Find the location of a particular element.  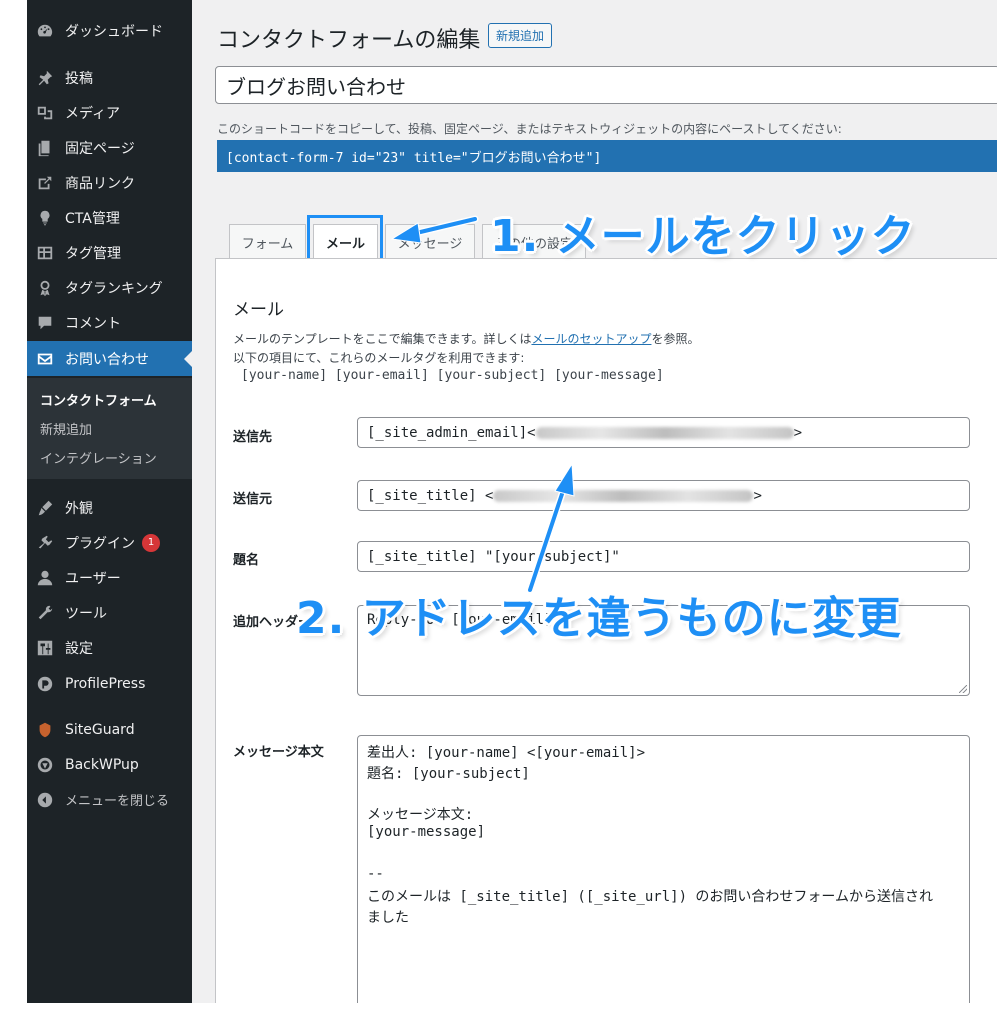

sidebar-item-settings: 設定 is located at coordinates (109, 647).